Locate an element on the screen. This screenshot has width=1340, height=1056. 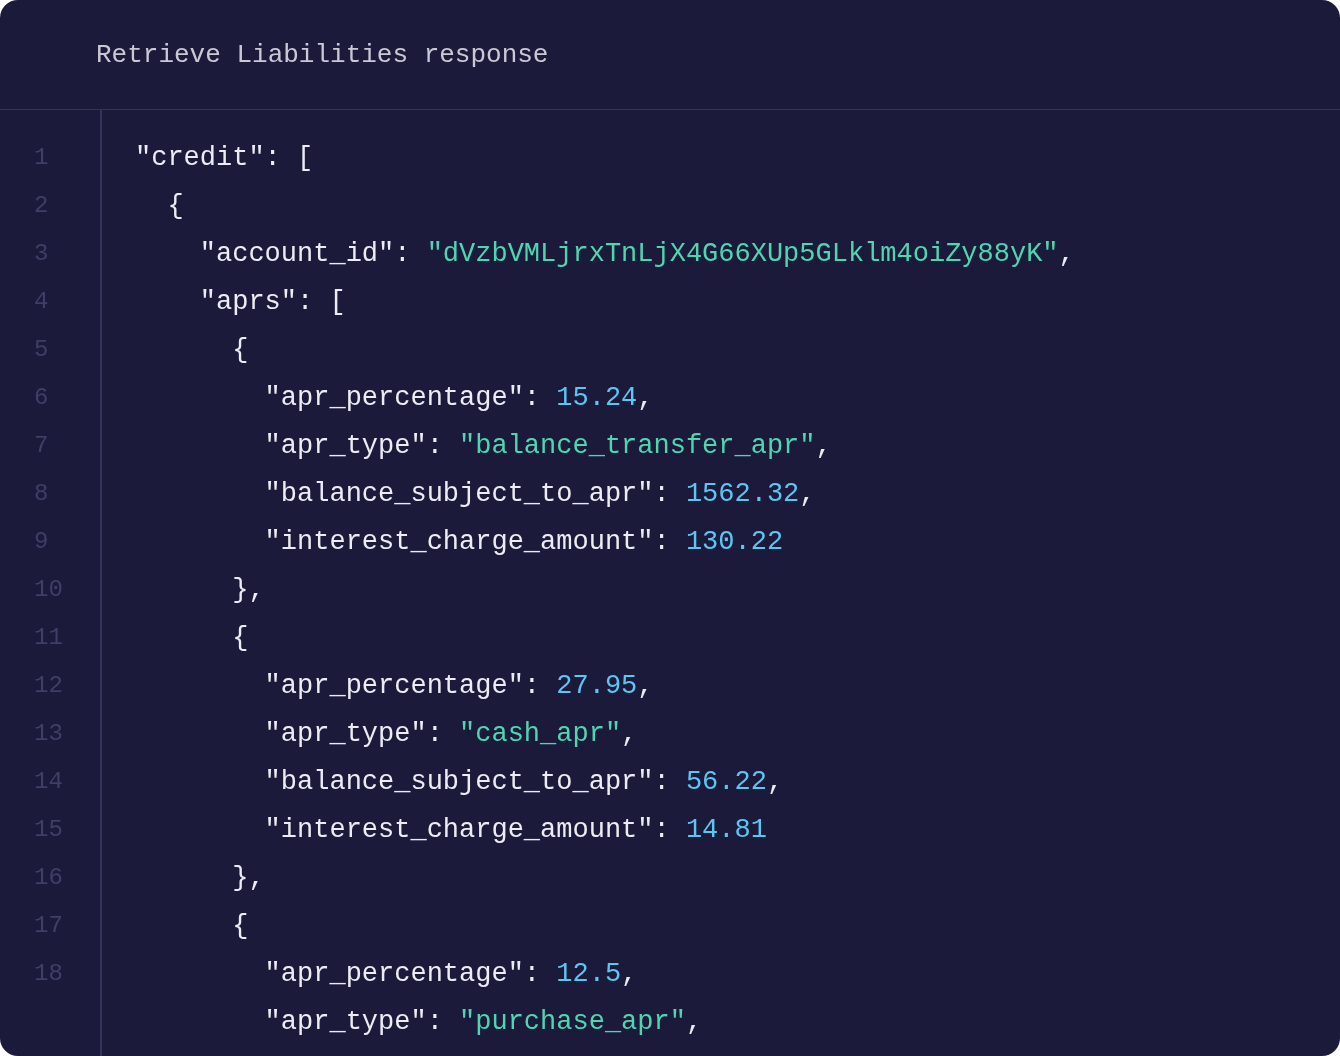
code-line: "apr_type": "cash_apr", is located at coordinates (450, 734).